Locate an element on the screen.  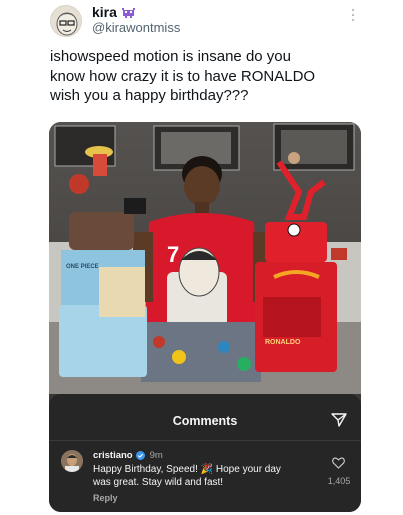
comments-divider is located at coordinates (205, 440).